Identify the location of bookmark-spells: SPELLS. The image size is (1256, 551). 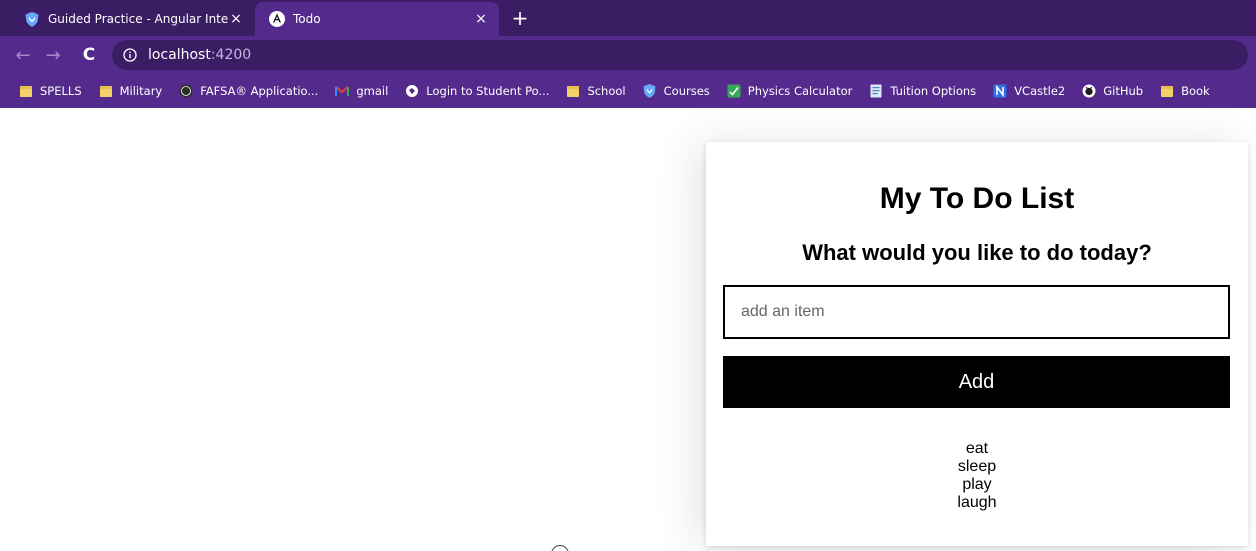
(50, 91).